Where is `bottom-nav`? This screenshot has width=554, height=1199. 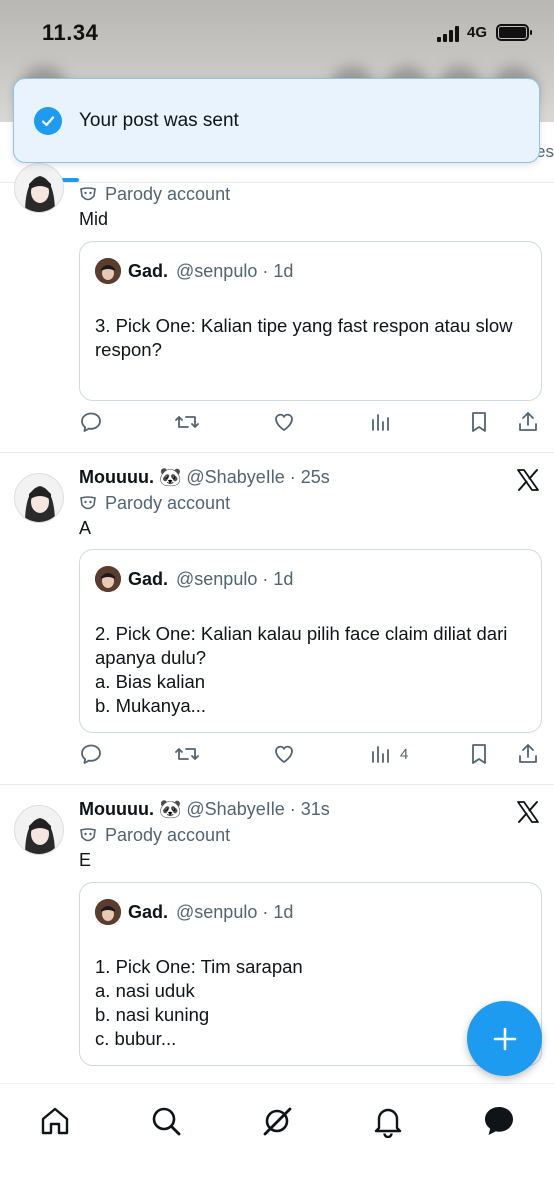
bottom-nav is located at coordinates (277, 1141).